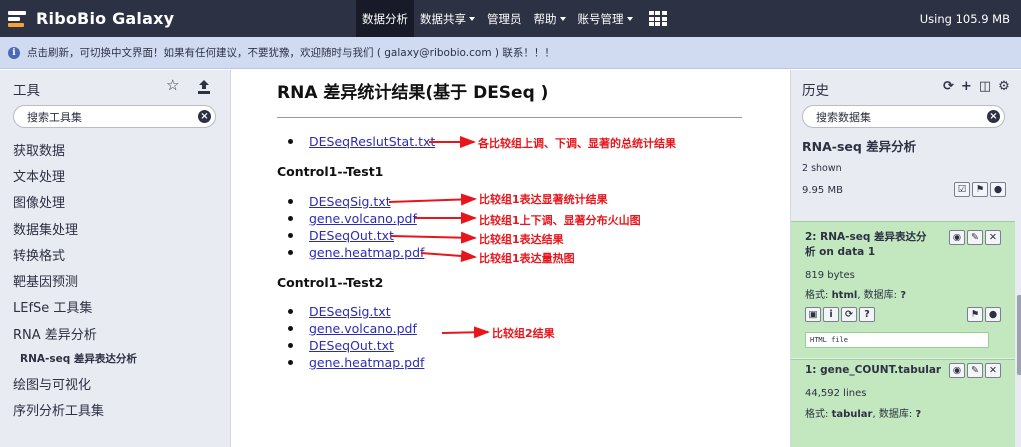 This screenshot has height=447, width=1021. Describe the element at coordinates (118, 333) in the screenshot. I see `tool-section-rna-diff: RNA 差异分析` at that location.